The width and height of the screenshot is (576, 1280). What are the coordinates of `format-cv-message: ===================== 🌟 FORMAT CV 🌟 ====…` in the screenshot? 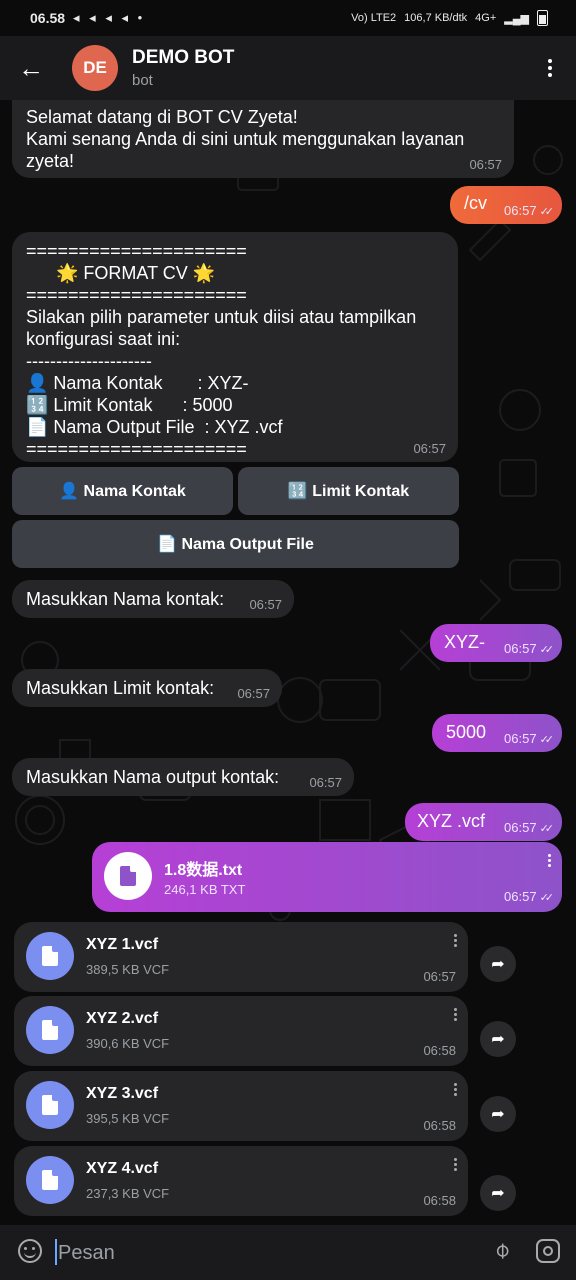 It's located at (235, 347).